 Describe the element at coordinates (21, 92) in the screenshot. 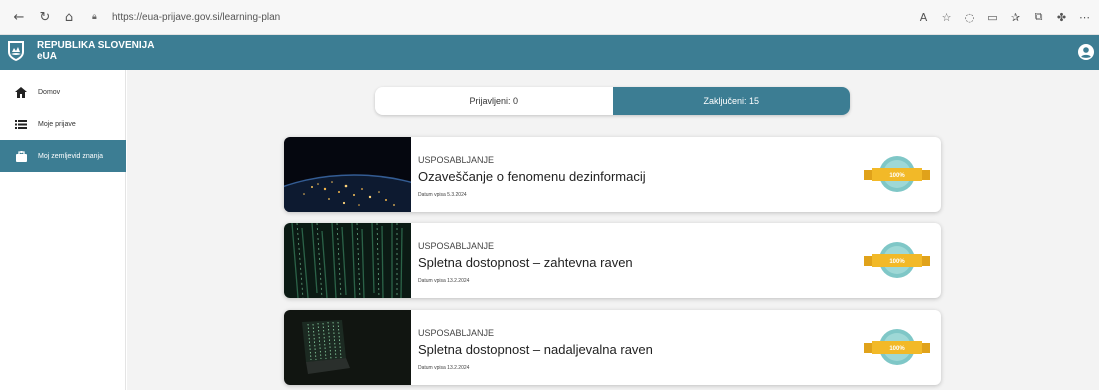

I see `home-icon` at that location.